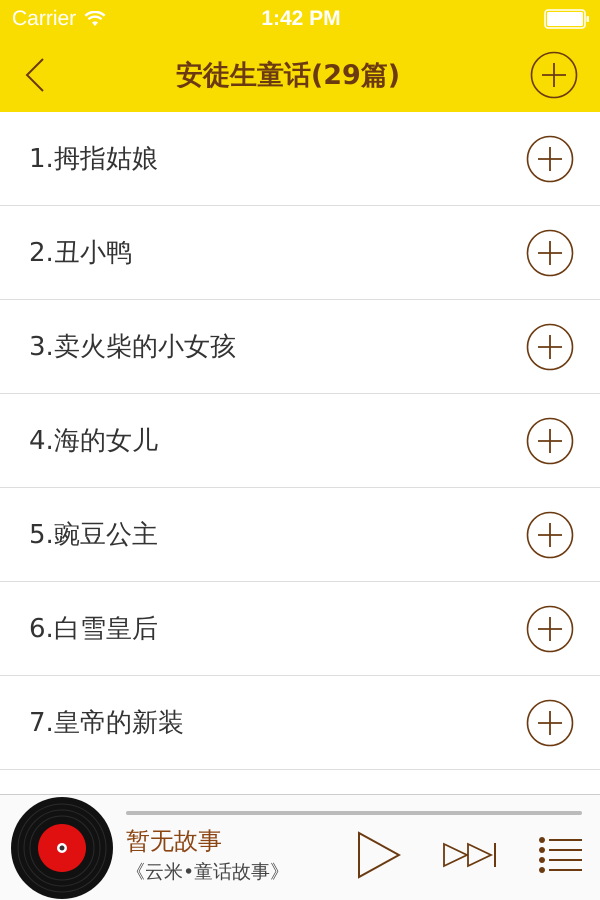 The image size is (600, 900). Describe the element at coordinates (379, 854) in the screenshot. I see `play-icon` at that location.